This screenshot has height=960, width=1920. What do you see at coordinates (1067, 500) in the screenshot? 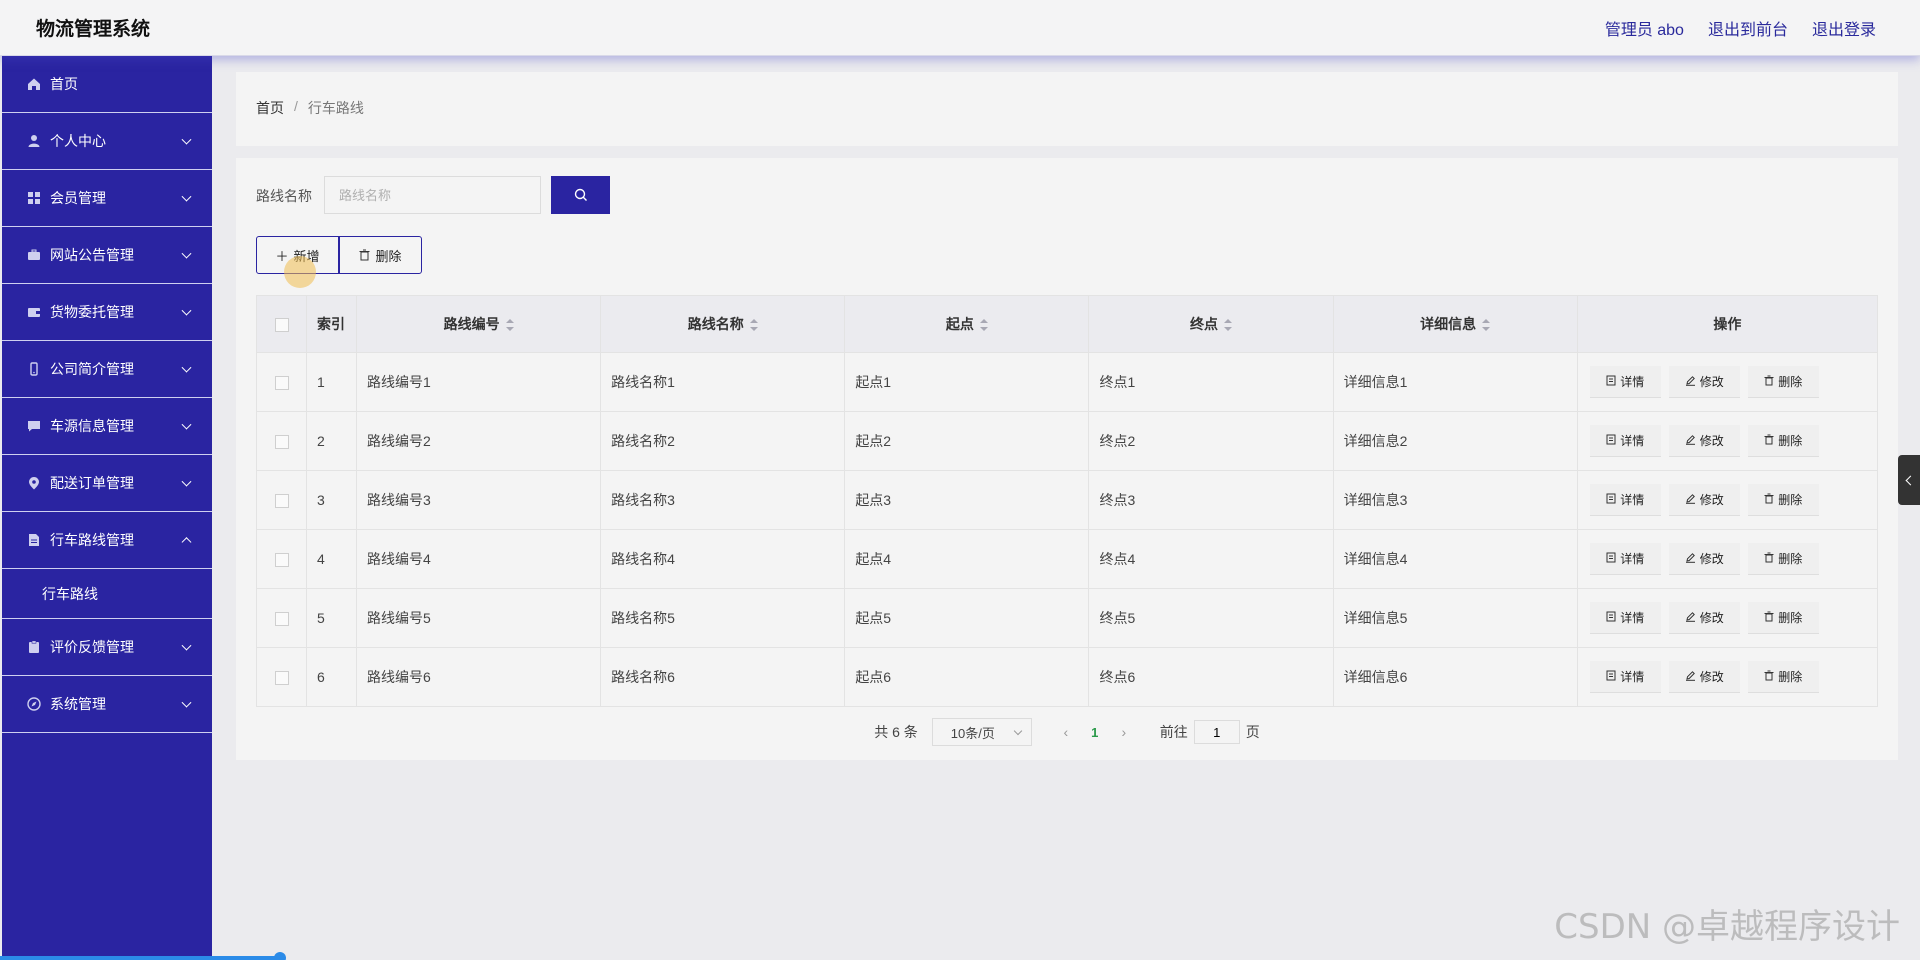
I see `table-row: 3 路线编号3 路线名称3 起点3 终点3 详细信息3 详情 修改 删除` at bounding box center [1067, 500].